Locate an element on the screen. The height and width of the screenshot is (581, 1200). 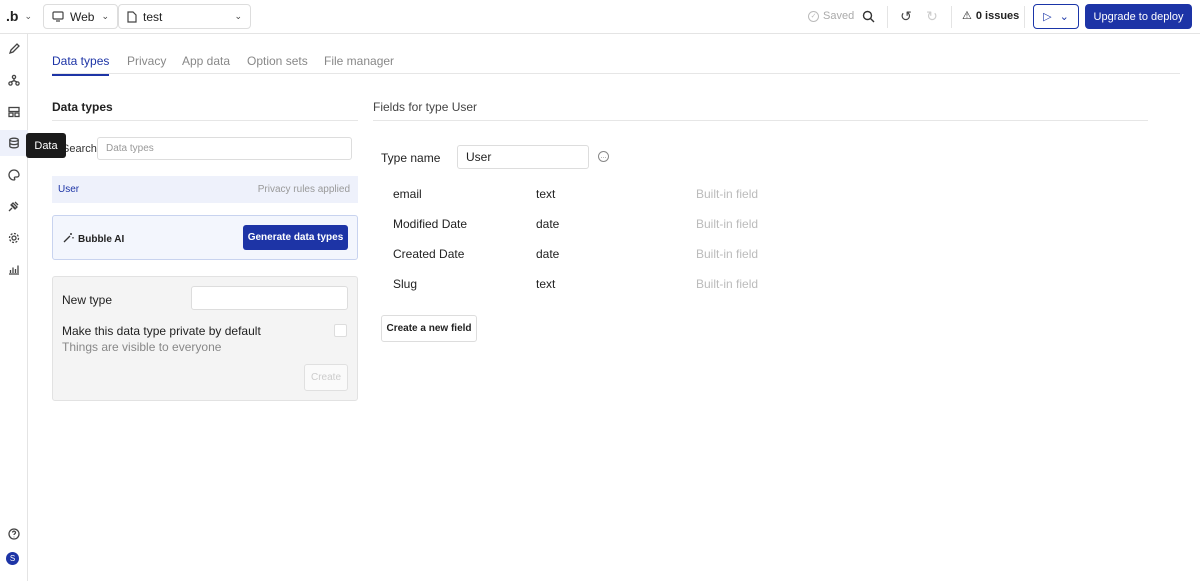
data-types-title: Data types is located at coordinates (82, 107).